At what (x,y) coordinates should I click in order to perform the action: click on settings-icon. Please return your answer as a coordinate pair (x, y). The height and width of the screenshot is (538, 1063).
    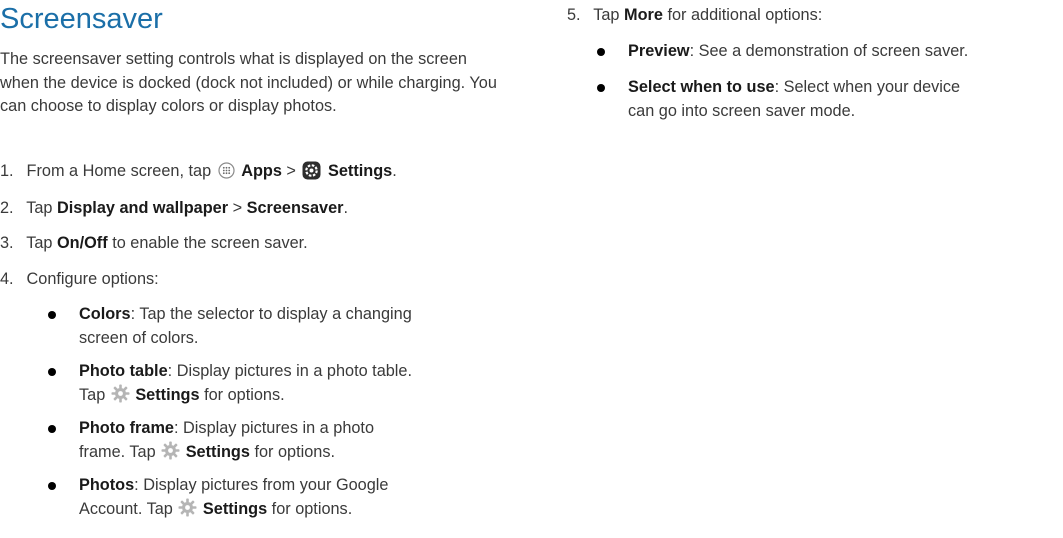
    Looking at the image, I should click on (311, 170).